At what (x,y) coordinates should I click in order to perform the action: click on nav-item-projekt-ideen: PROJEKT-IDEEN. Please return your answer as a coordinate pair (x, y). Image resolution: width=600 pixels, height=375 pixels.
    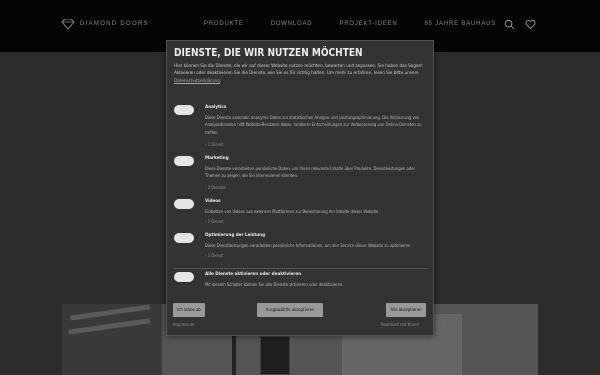
    Looking at the image, I should click on (368, 24).